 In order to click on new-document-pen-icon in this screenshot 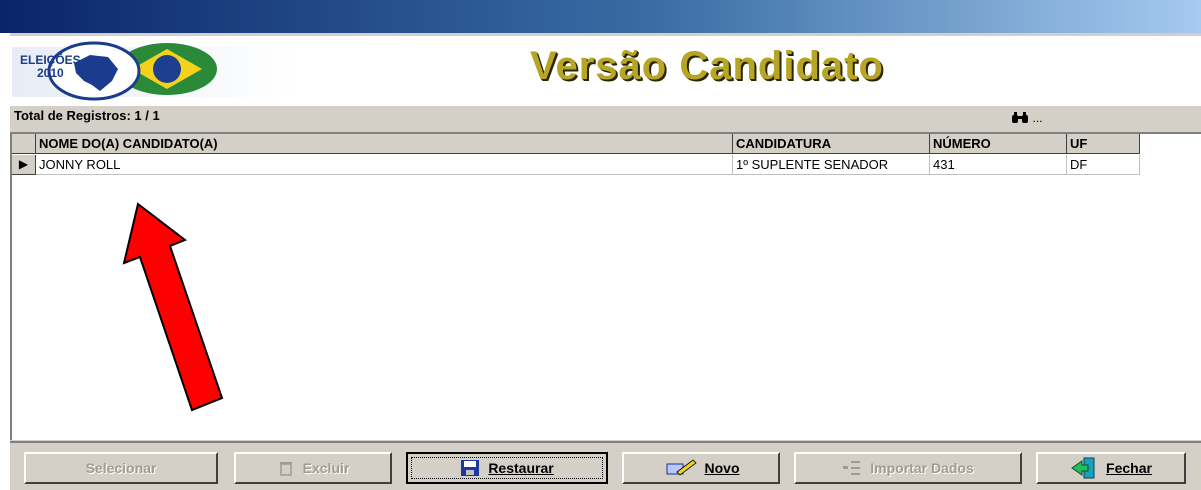, I will do `click(681, 467)`.